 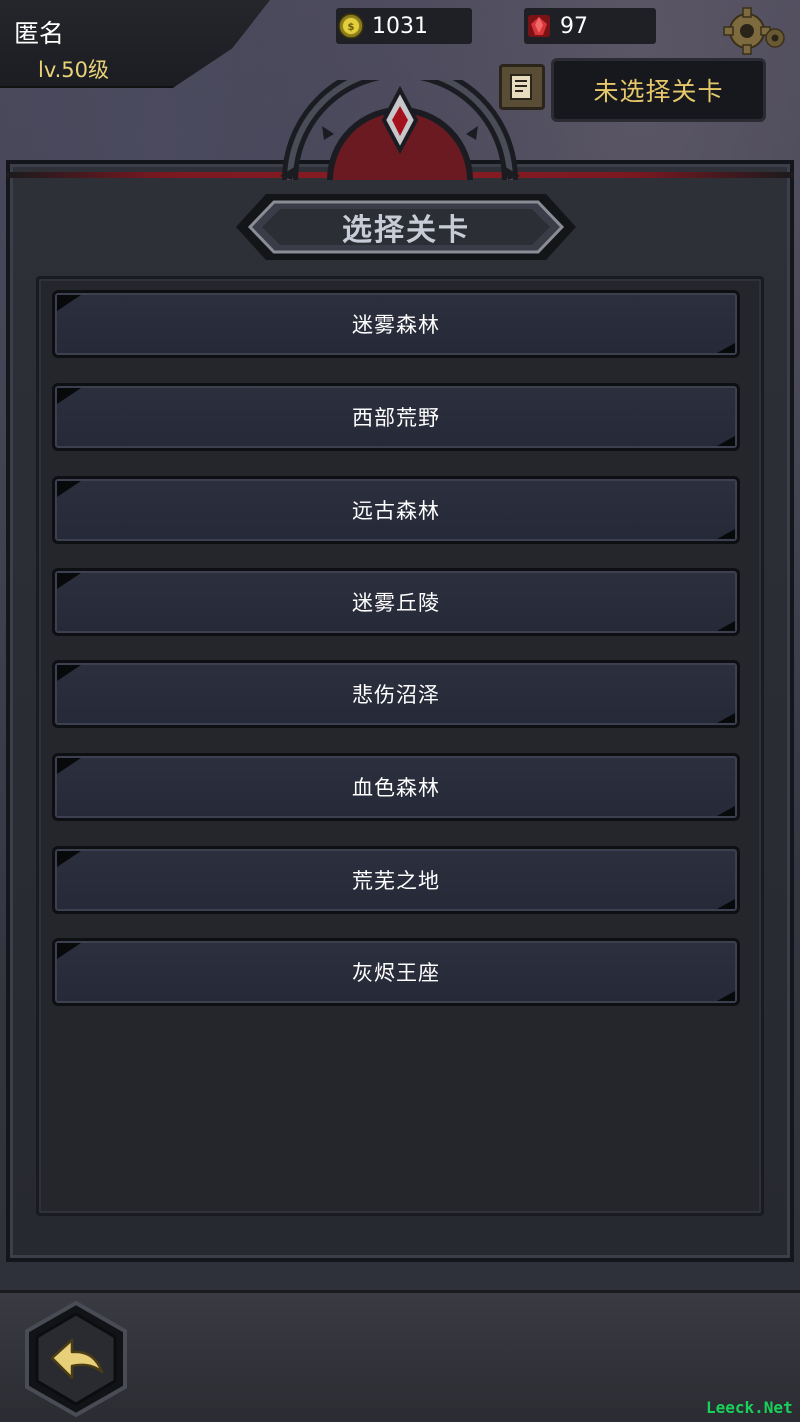 What do you see at coordinates (400, 130) in the screenshot?
I see `crest-emblem-icon` at bounding box center [400, 130].